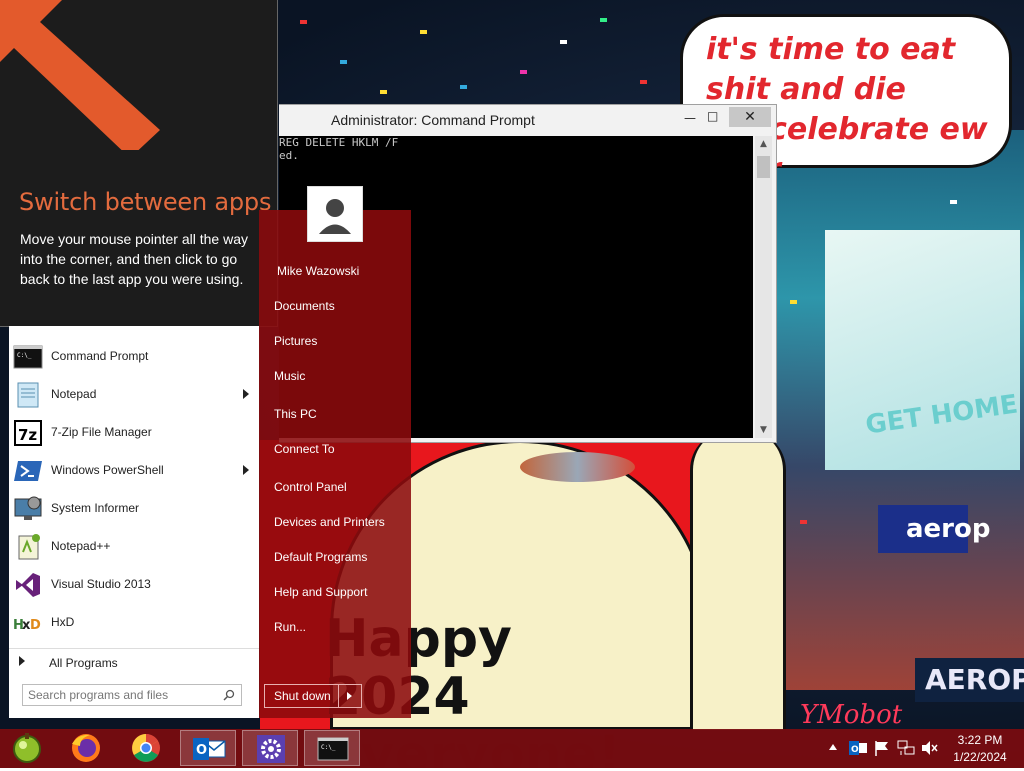  What do you see at coordinates (28, 508) in the screenshot?
I see `system-informer-icon` at bounding box center [28, 508].